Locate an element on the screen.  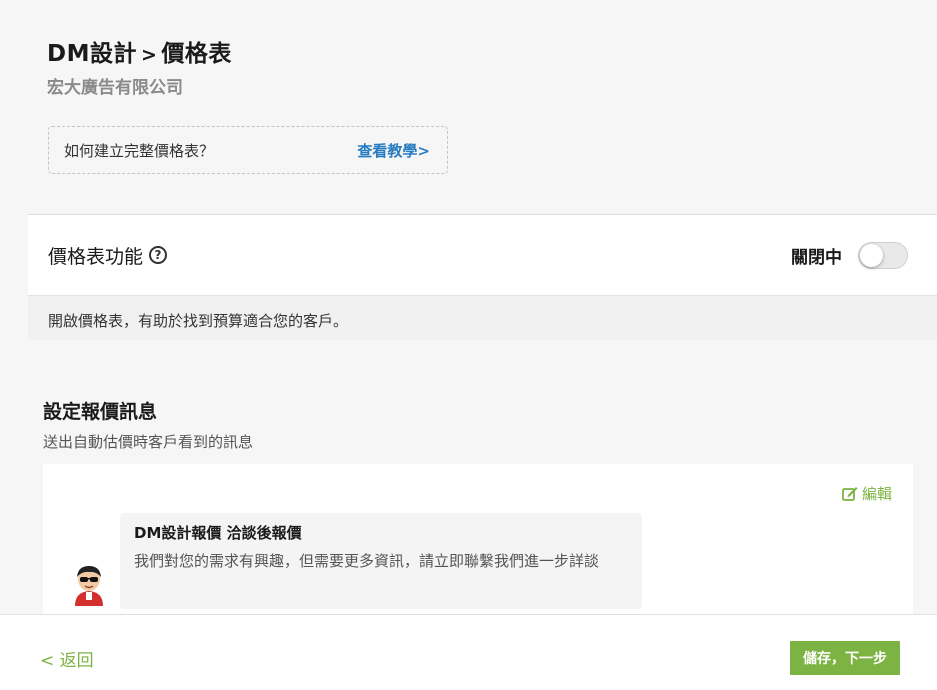
howto-question: 如何建立完整價格表？ is located at coordinates (139, 150).